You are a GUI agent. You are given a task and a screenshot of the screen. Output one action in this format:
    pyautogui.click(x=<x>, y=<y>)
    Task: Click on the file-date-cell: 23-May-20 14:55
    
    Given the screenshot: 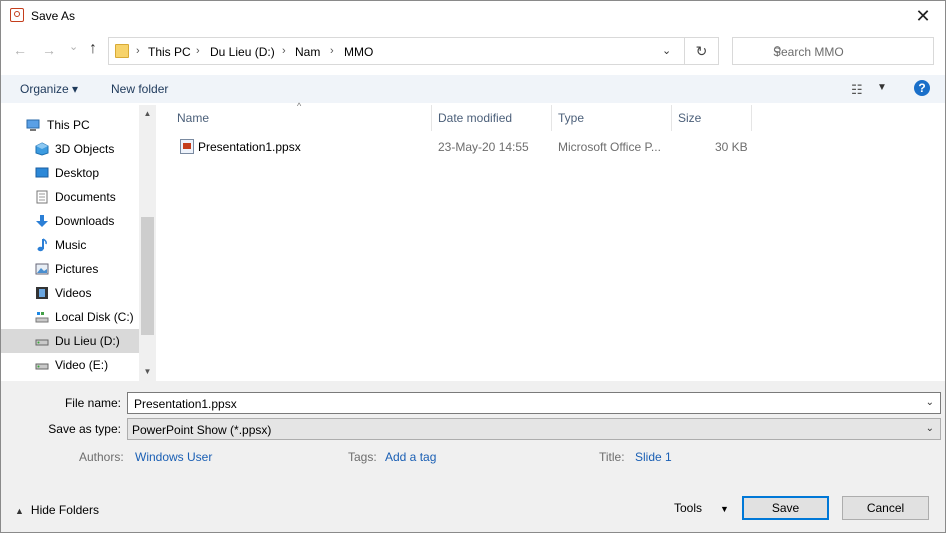 What is the action you would take?
    pyautogui.click(x=483, y=147)
    